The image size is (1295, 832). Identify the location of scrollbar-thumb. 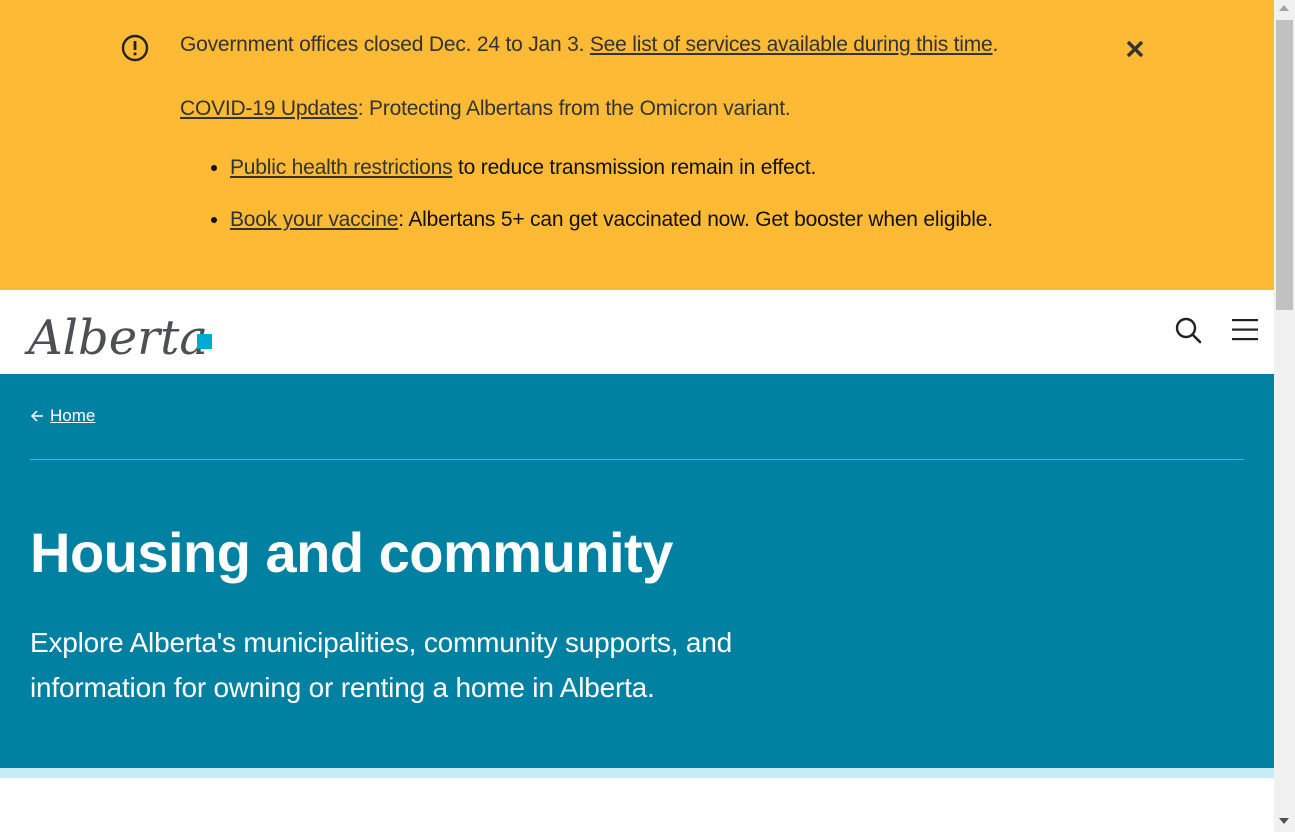
(1284, 165).